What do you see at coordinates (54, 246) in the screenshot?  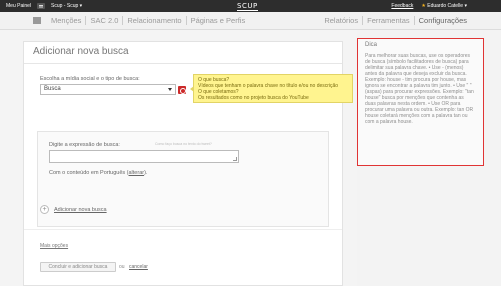 I see `more-options-link: Mais opções` at bounding box center [54, 246].